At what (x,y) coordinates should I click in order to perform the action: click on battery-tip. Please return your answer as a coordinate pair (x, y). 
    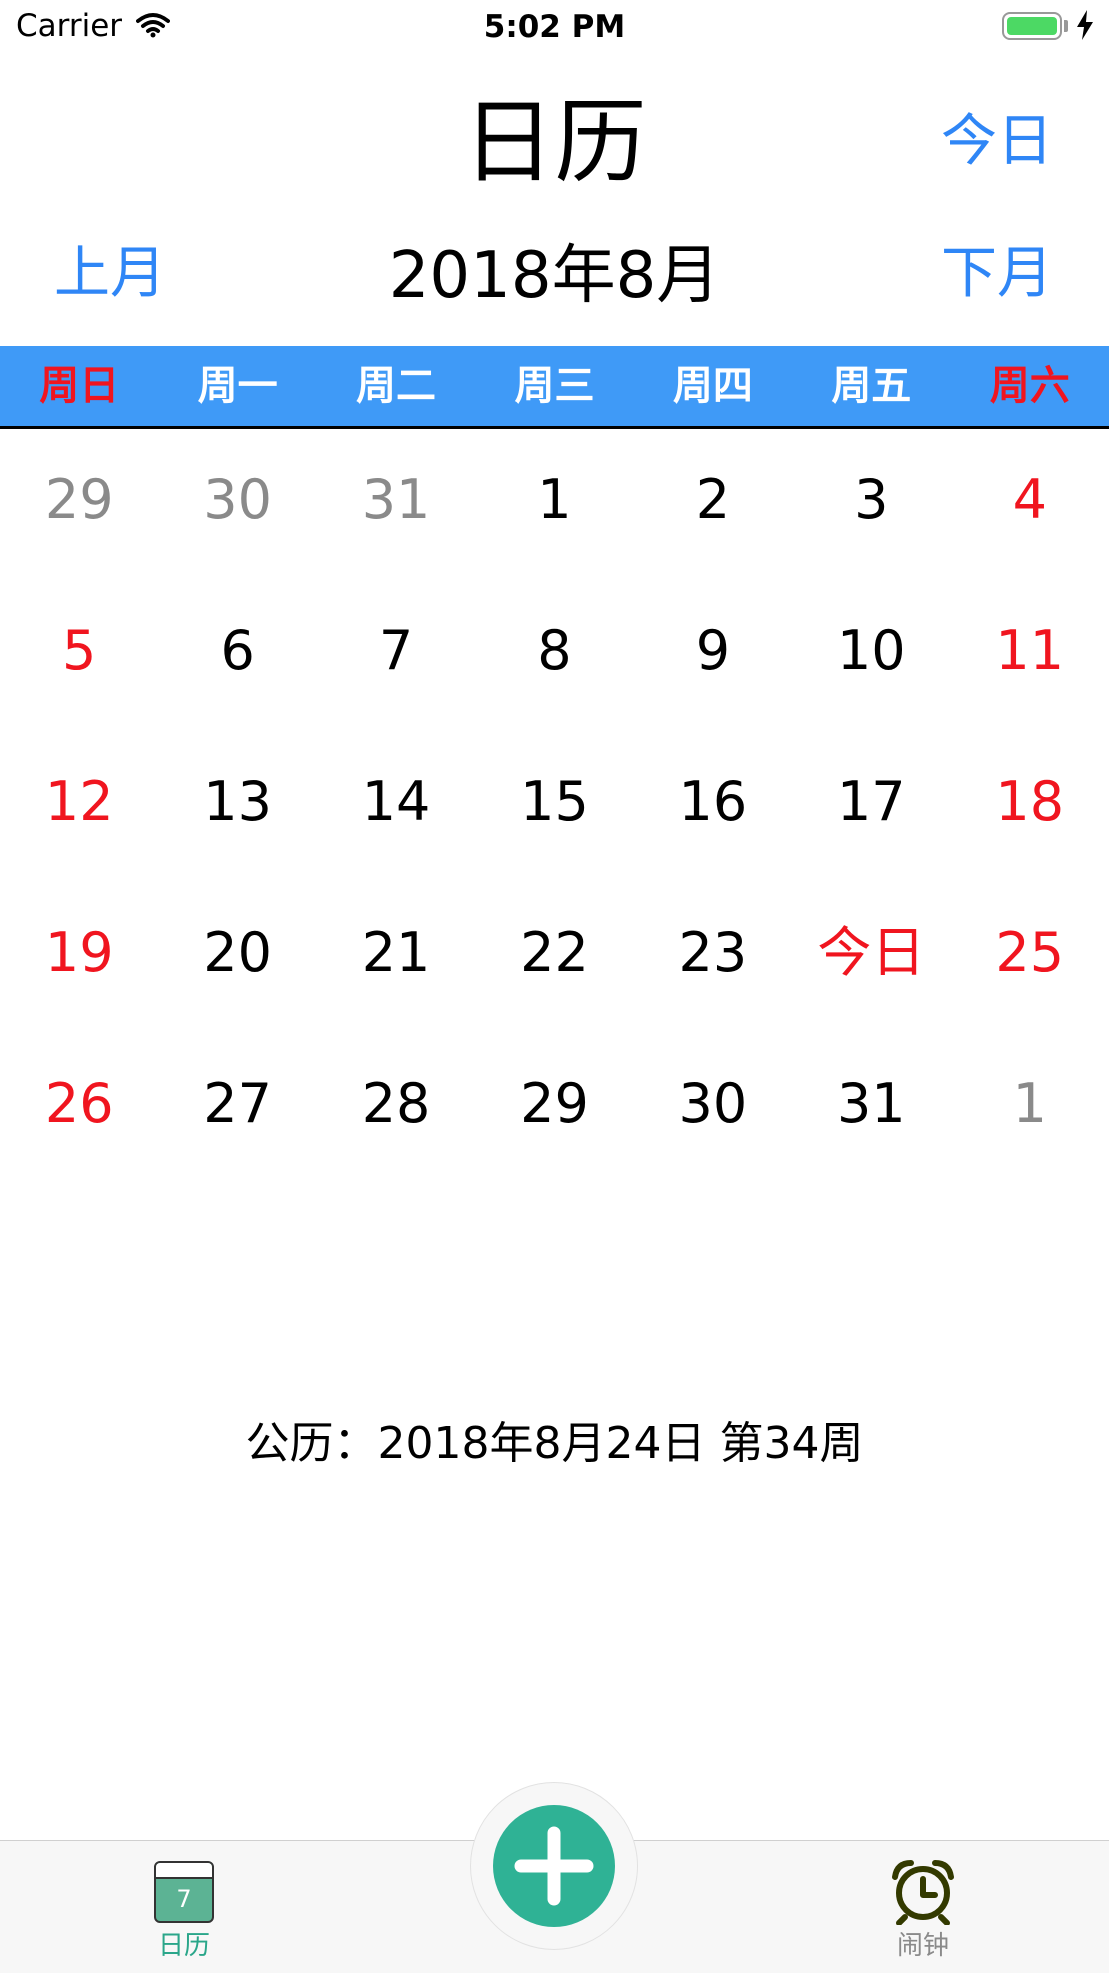
    Looking at the image, I should click on (1066, 26).